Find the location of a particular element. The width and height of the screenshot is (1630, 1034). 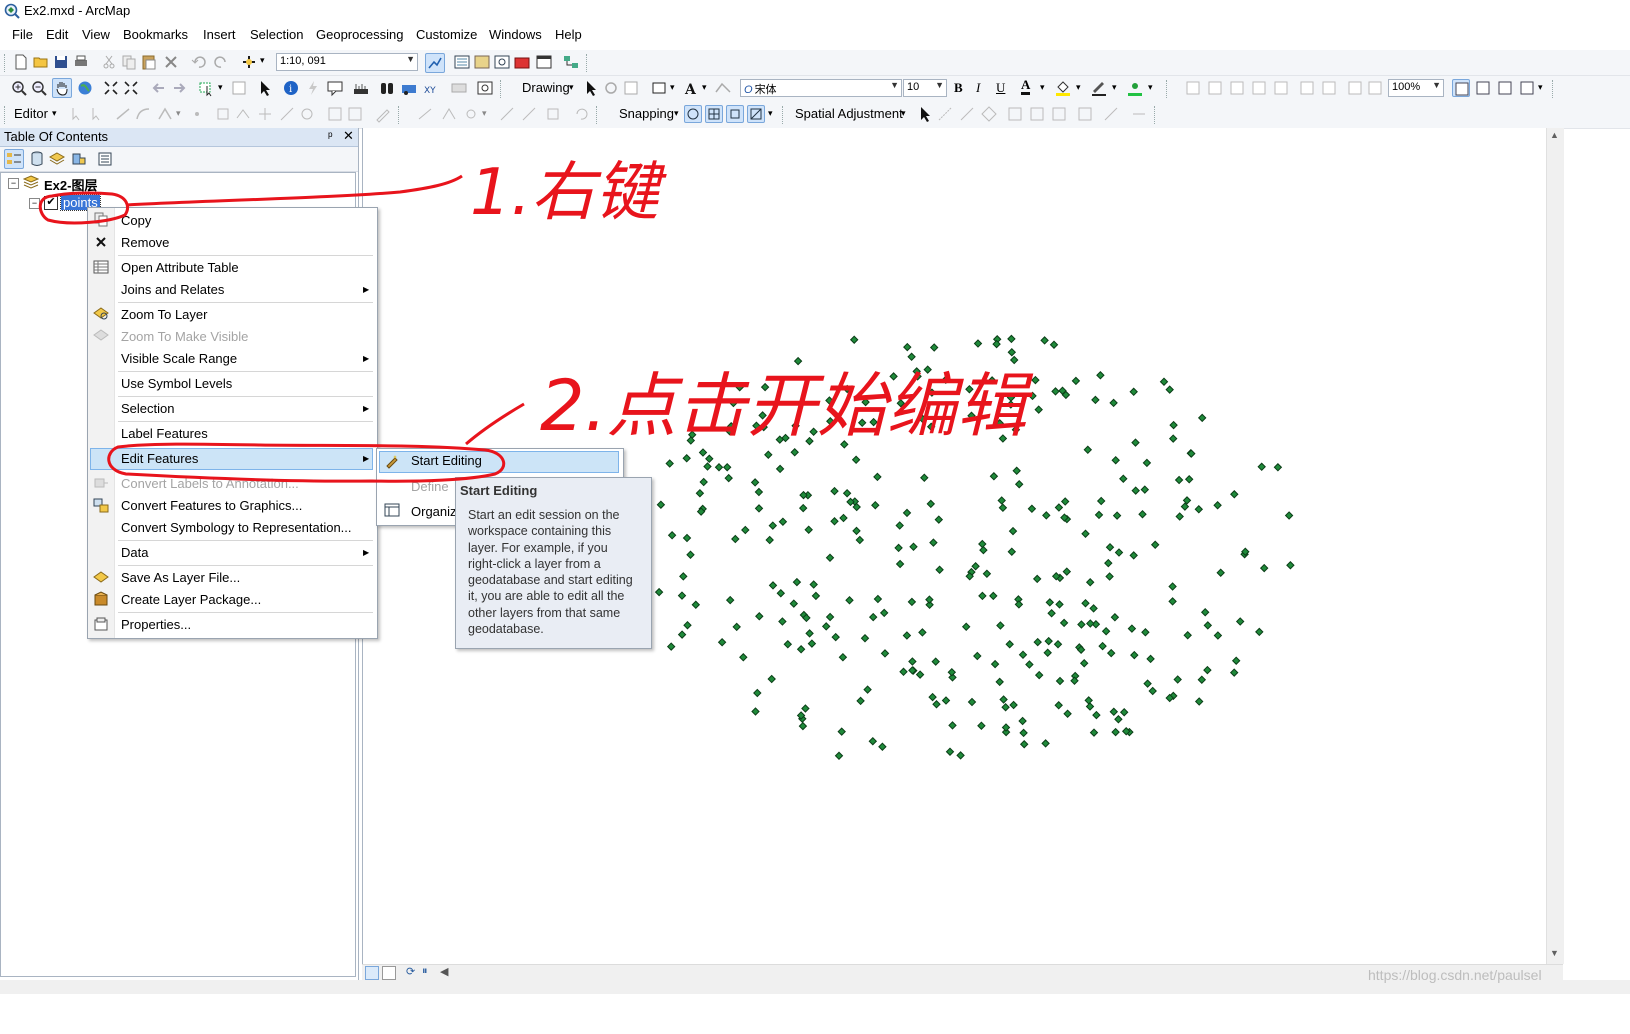

select-features-button is located at coordinates (207, 88).